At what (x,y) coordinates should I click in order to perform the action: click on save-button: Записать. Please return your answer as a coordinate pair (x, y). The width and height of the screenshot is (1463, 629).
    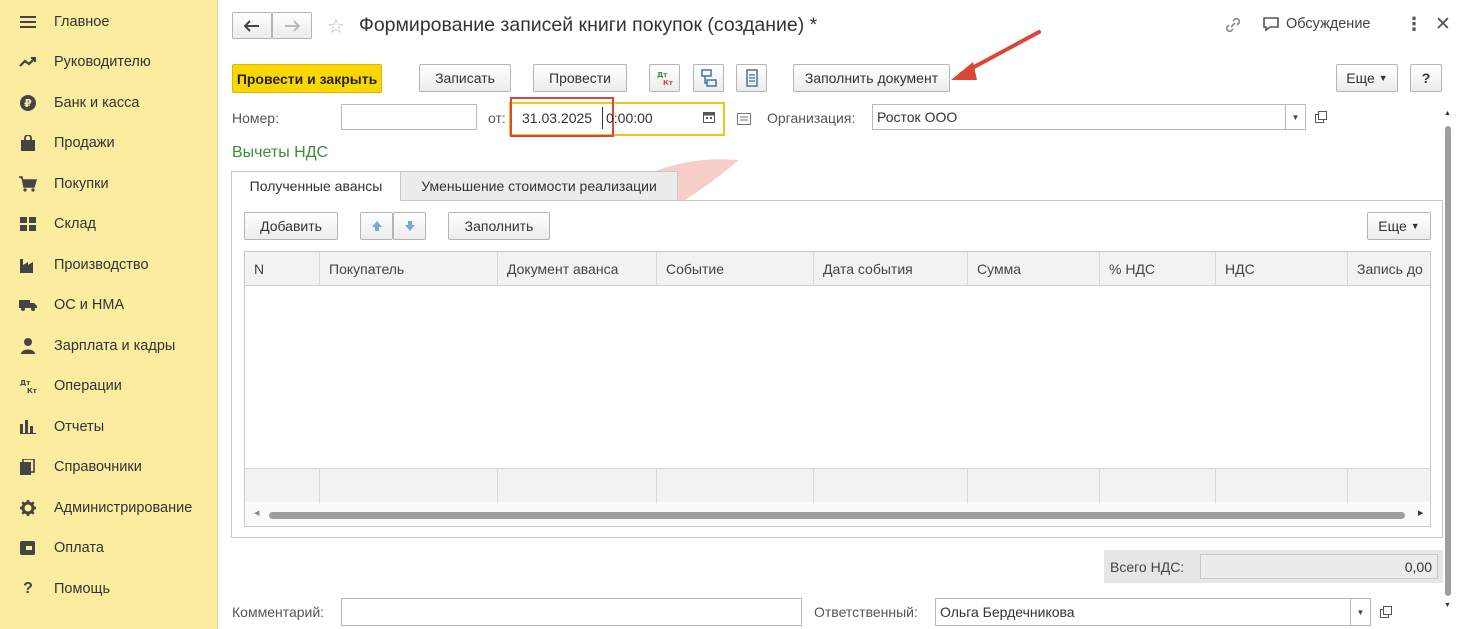
    Looking at the image, I should click on (465, 78).